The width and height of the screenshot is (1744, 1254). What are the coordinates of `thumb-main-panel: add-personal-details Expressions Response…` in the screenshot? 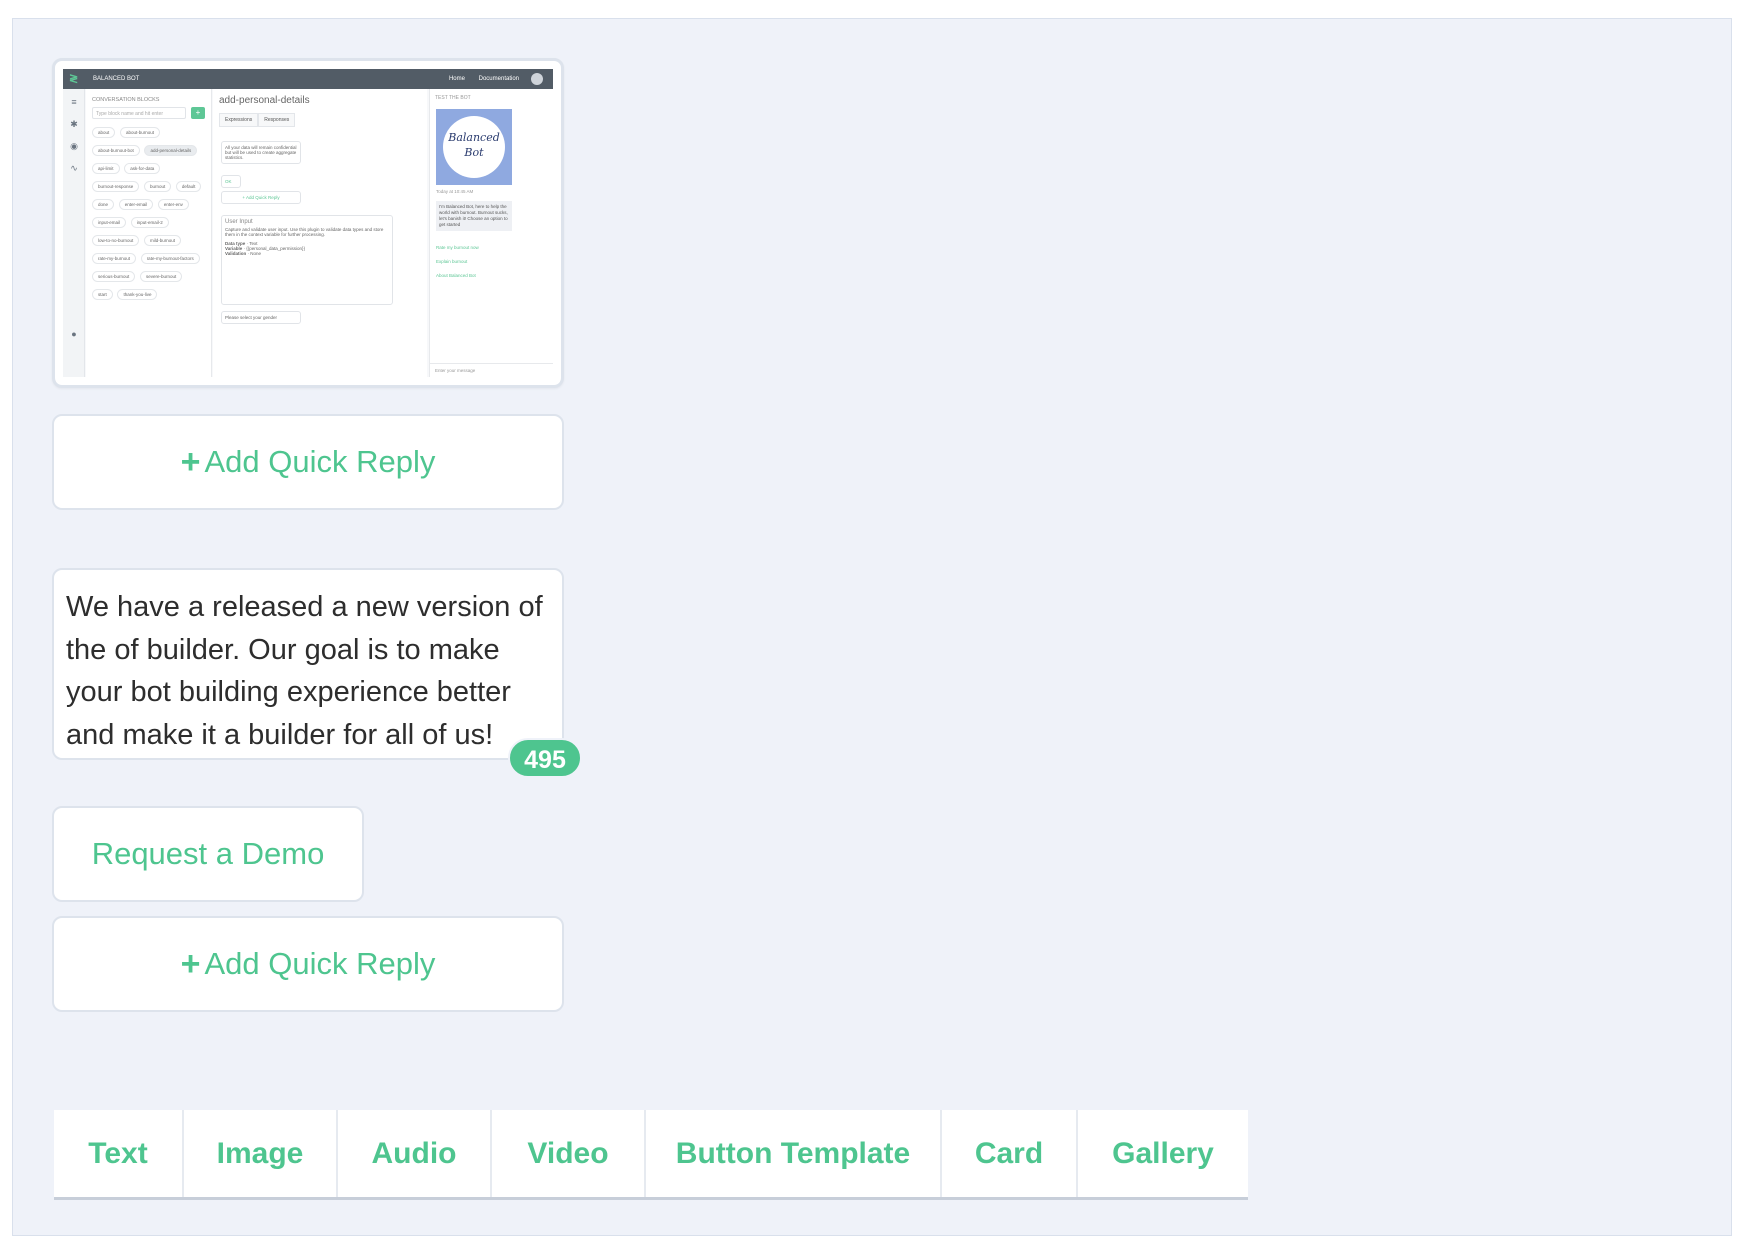 It's located at (320, 233).